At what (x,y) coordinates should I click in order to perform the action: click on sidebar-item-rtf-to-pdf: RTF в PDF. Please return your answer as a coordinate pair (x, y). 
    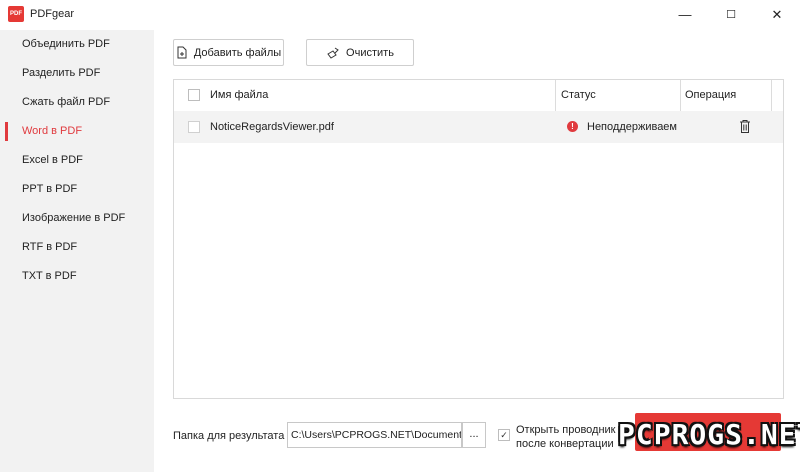
    Looking at the image, I should click on (77, 247).